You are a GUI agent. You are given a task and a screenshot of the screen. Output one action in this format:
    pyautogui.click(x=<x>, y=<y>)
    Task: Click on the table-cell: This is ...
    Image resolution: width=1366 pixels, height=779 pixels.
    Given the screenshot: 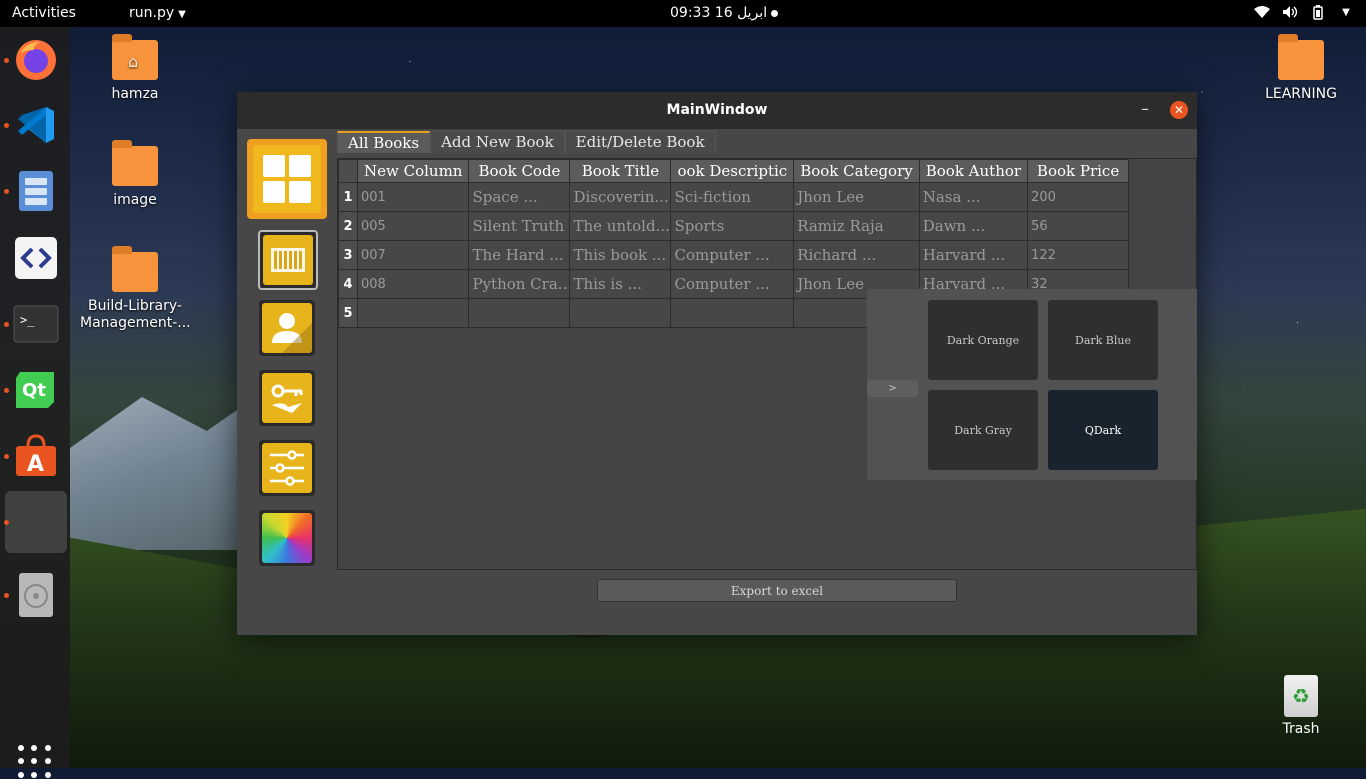 What is the action you would take?
    pyautogui.click(x=620, y=284)
    